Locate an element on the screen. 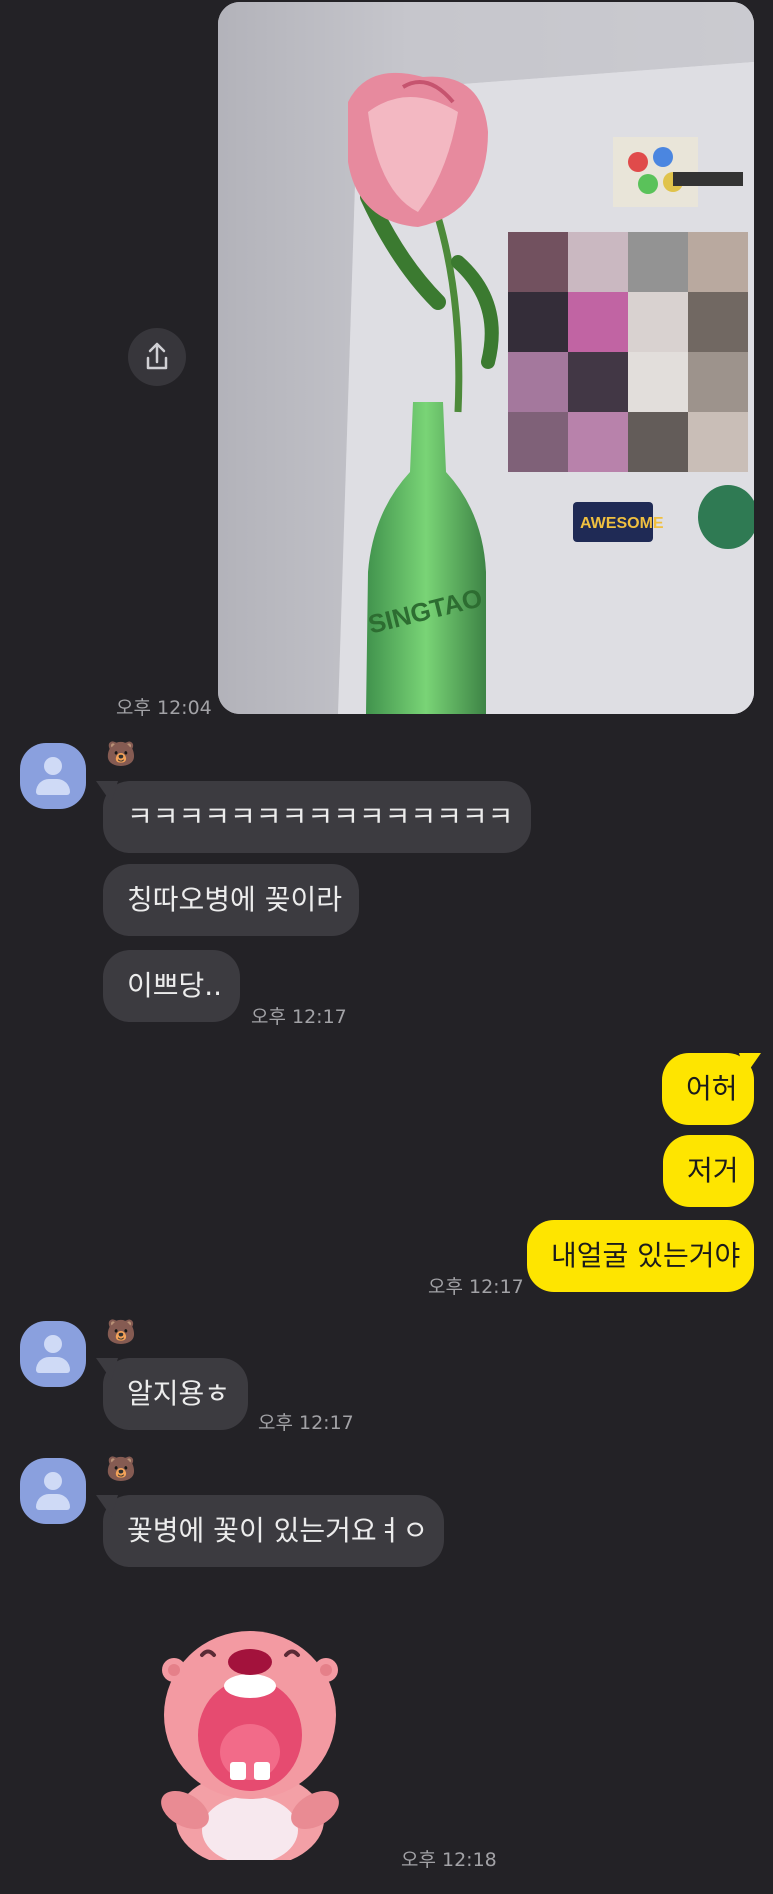  message-bubble: 알지용ㅎ is located at coordinates (175, 1394).